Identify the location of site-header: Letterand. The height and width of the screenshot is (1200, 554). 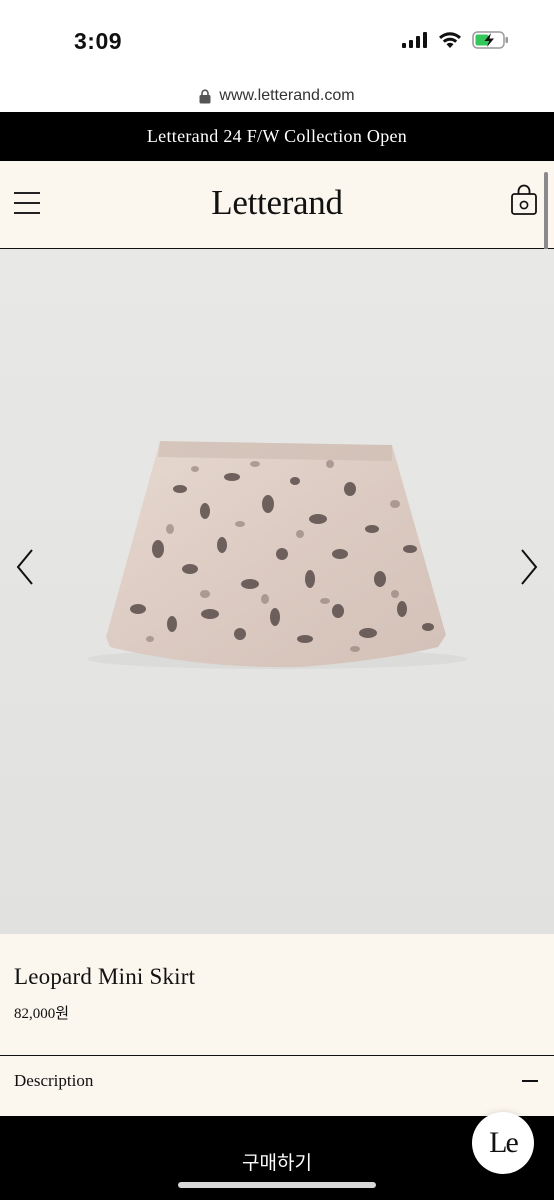
(277, 205).